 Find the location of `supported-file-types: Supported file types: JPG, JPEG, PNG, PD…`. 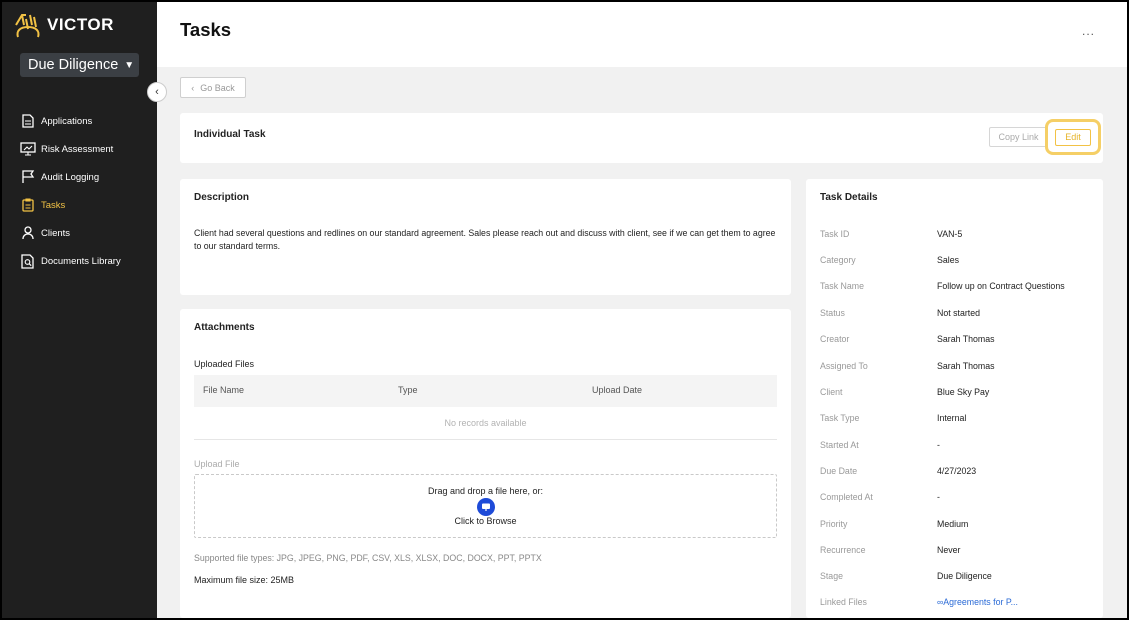

supported-file-types: Supported file types: JPG, JPEG, PNG, PD… is located at coordinates (368, 558).